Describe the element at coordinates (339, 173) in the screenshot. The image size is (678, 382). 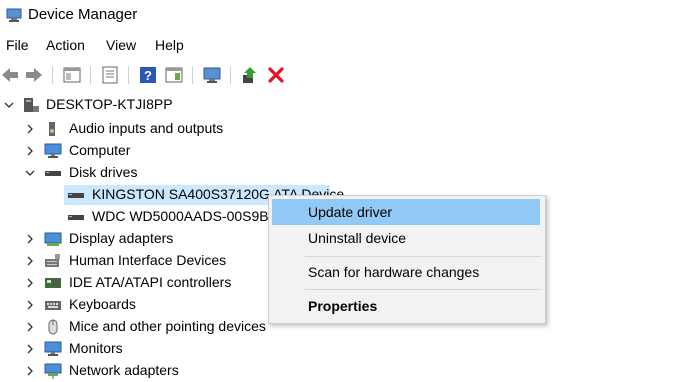
I see `tree-node-disk-drives: Disk drives` at that location.